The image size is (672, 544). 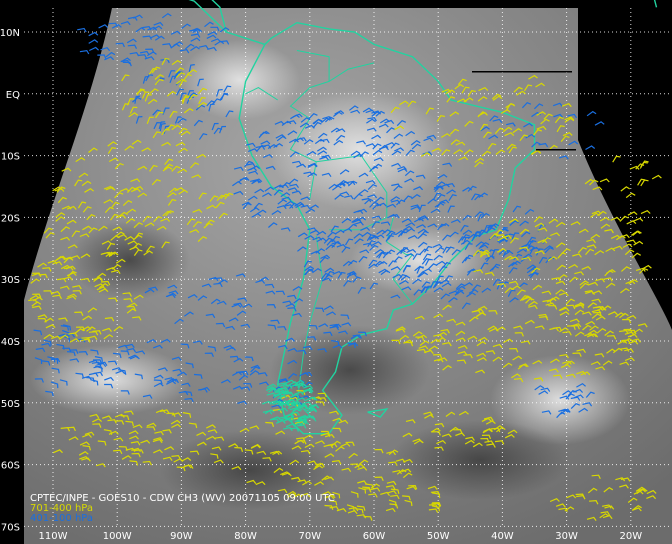 I want to click on longitude-label: 20W, so click(x=630, y=536).